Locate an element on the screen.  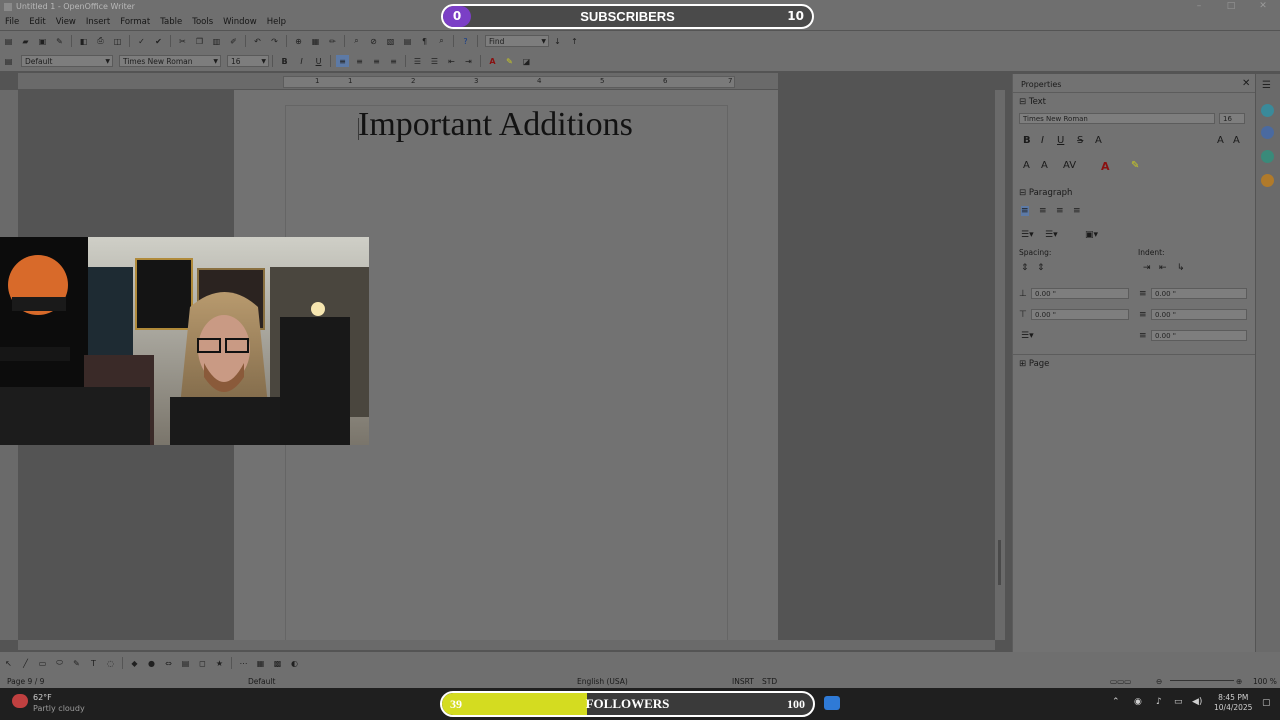
print-icon: ⎙ is located at coordinates (100, 41).